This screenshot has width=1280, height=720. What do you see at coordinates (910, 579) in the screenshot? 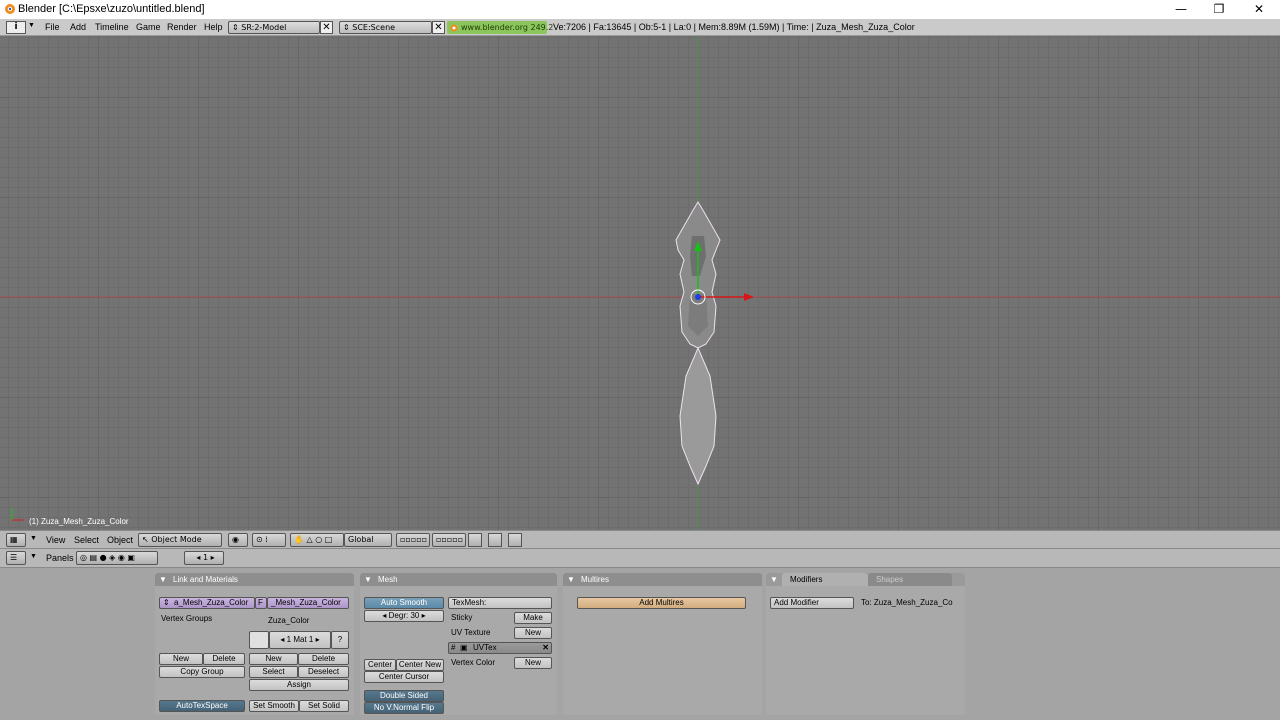
I see `tab-shapes: Shapes` at bounding box center [910, 579].